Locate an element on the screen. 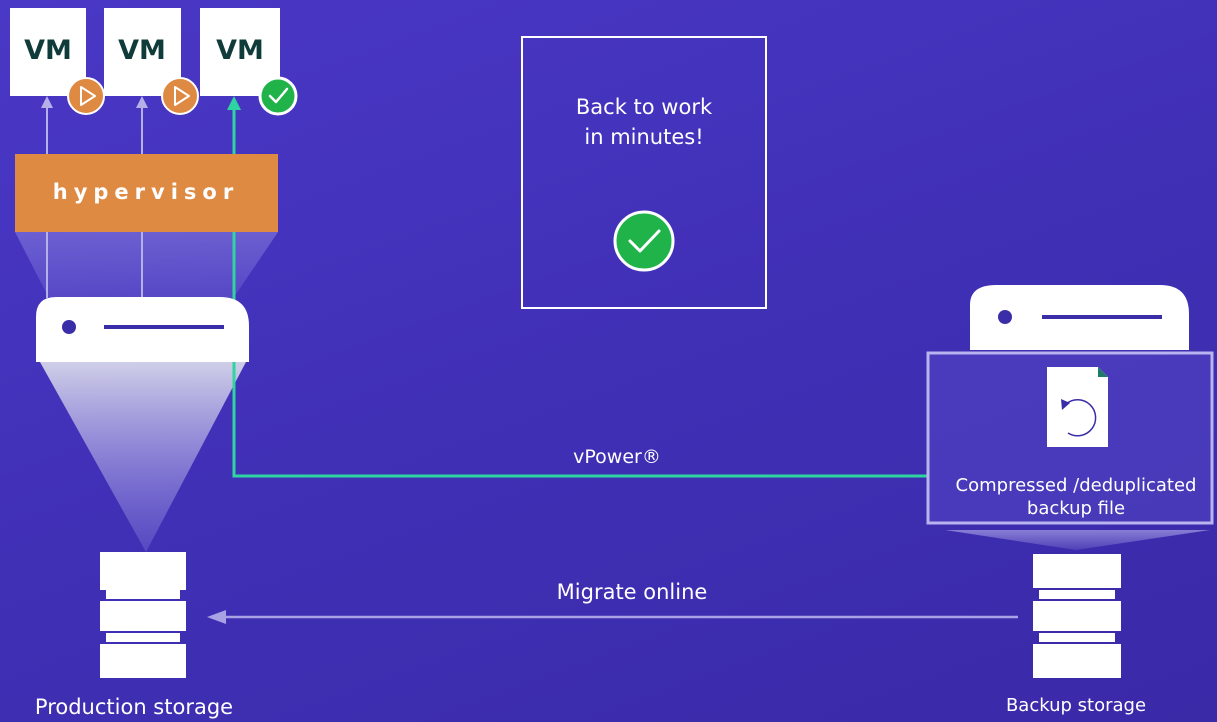  backup-storage-cone is located at coordinates (1077, 540).